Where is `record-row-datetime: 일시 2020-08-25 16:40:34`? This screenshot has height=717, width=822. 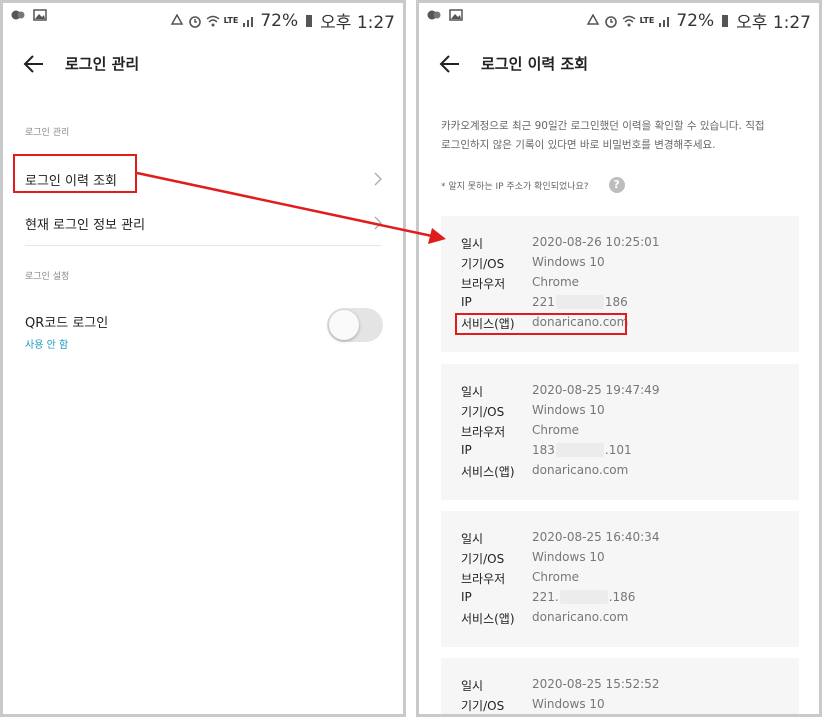
record-row-datetime: 일시 2020-08-25 16:40:34 is located at coordinates (625, 538).